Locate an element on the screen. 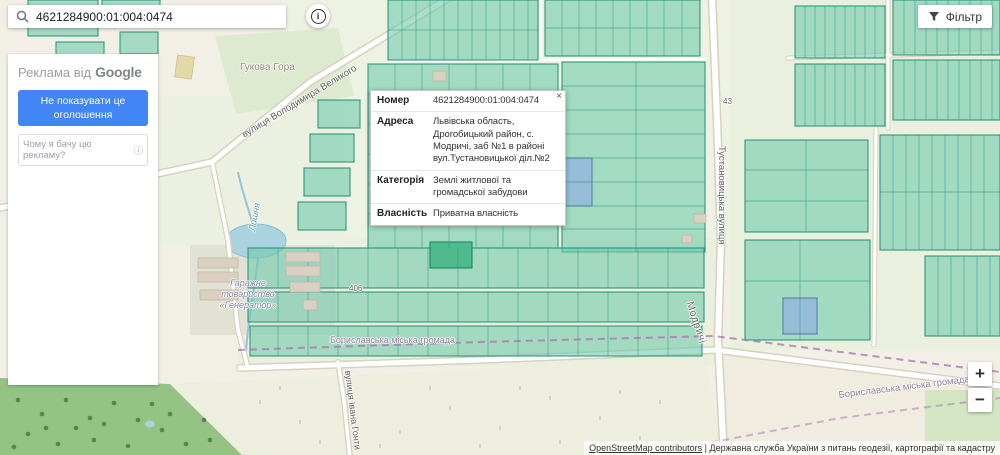 Image resolution: width=1000 pixels, height=455 pixels. zoom-in-button: + is located at coordinates (980, 374).